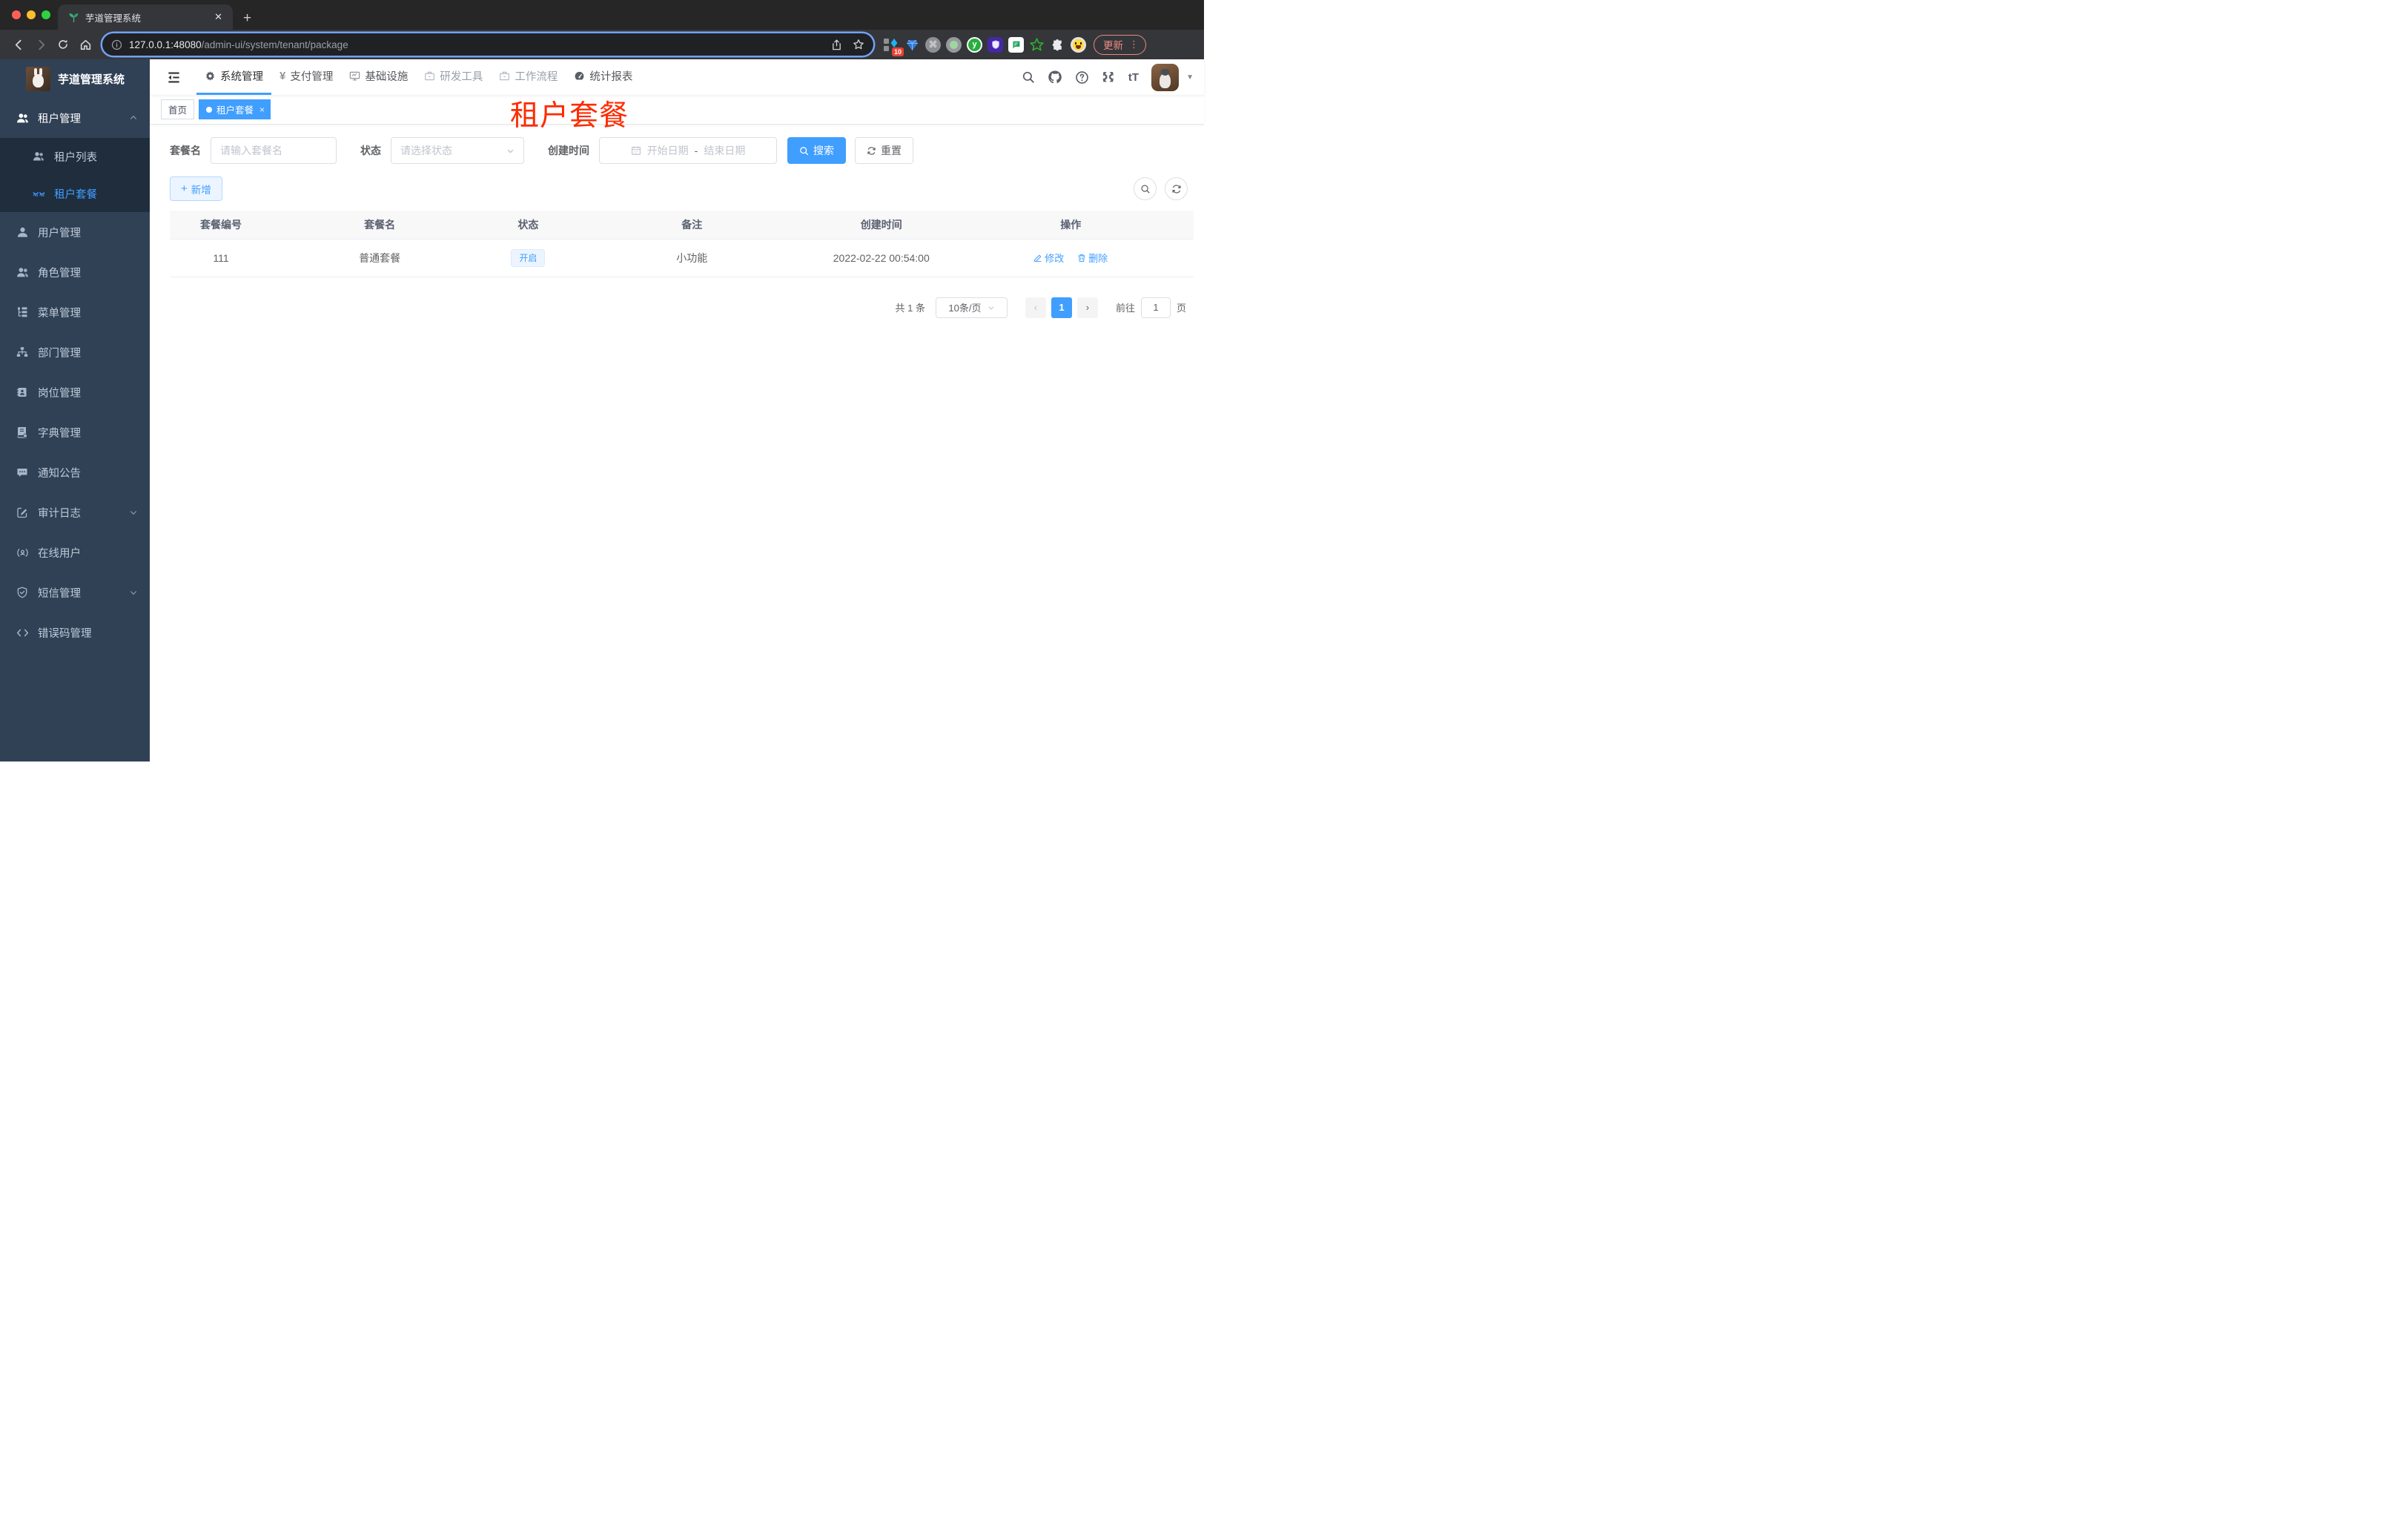 Image resolution: width=2408 pixels, height=1523 pixels. Describe the element at coordinates (75, 312) in the screenshot. I see `sidebar-item-menu-management: 菜单管理` at that location.